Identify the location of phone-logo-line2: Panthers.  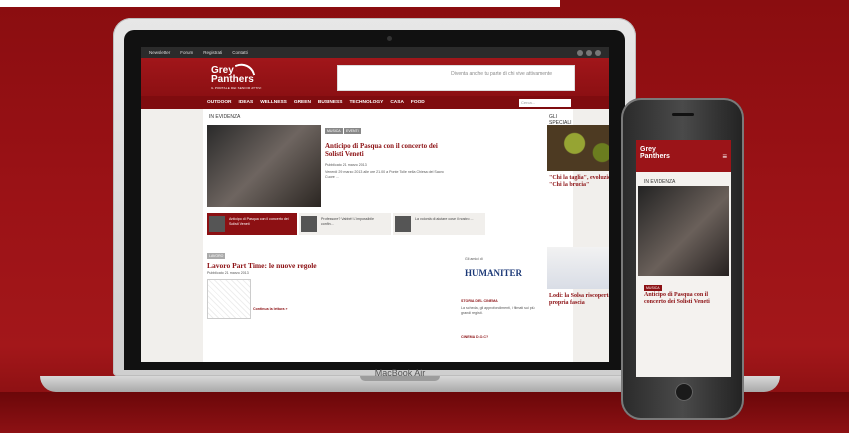
(655, 156).